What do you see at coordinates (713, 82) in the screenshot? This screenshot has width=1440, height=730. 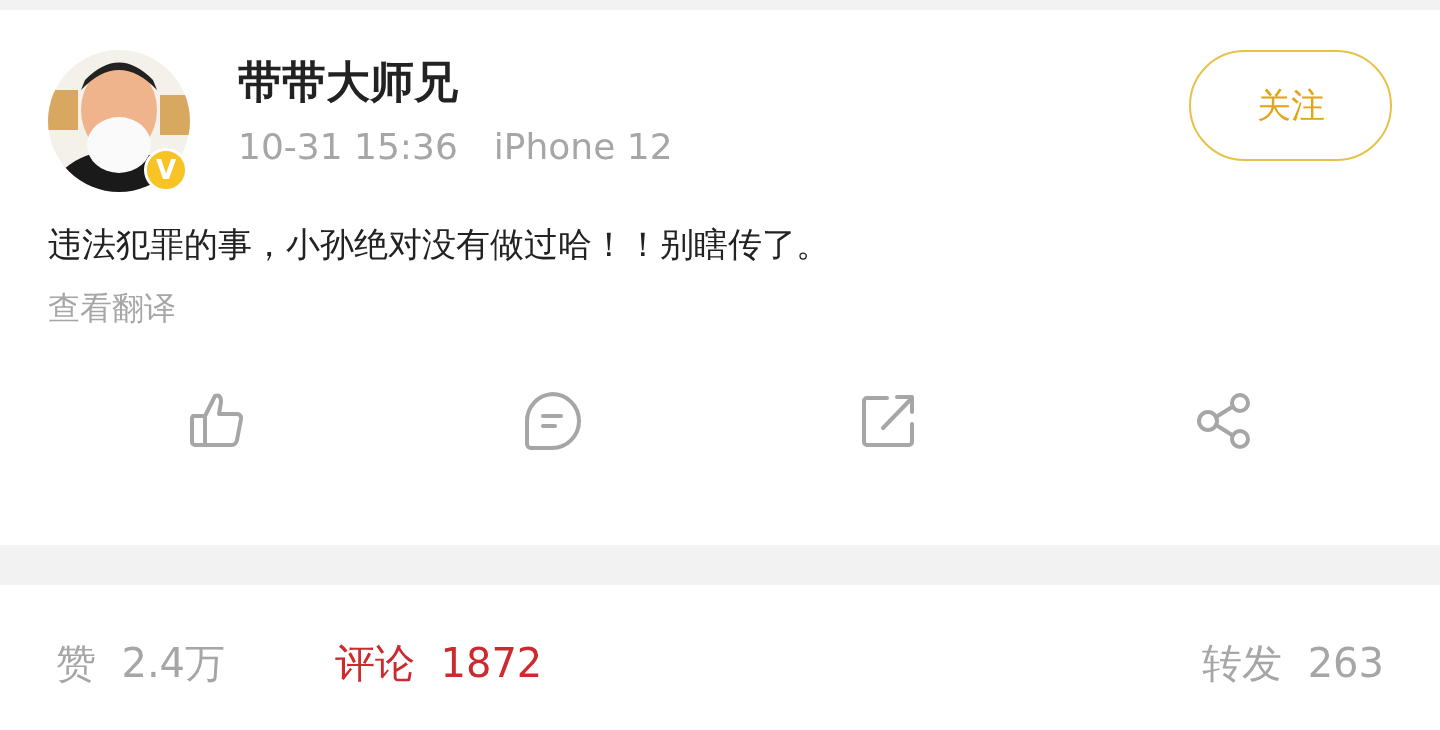 I see `author-name: 带带大师兄` at bounding box center [713, 82].